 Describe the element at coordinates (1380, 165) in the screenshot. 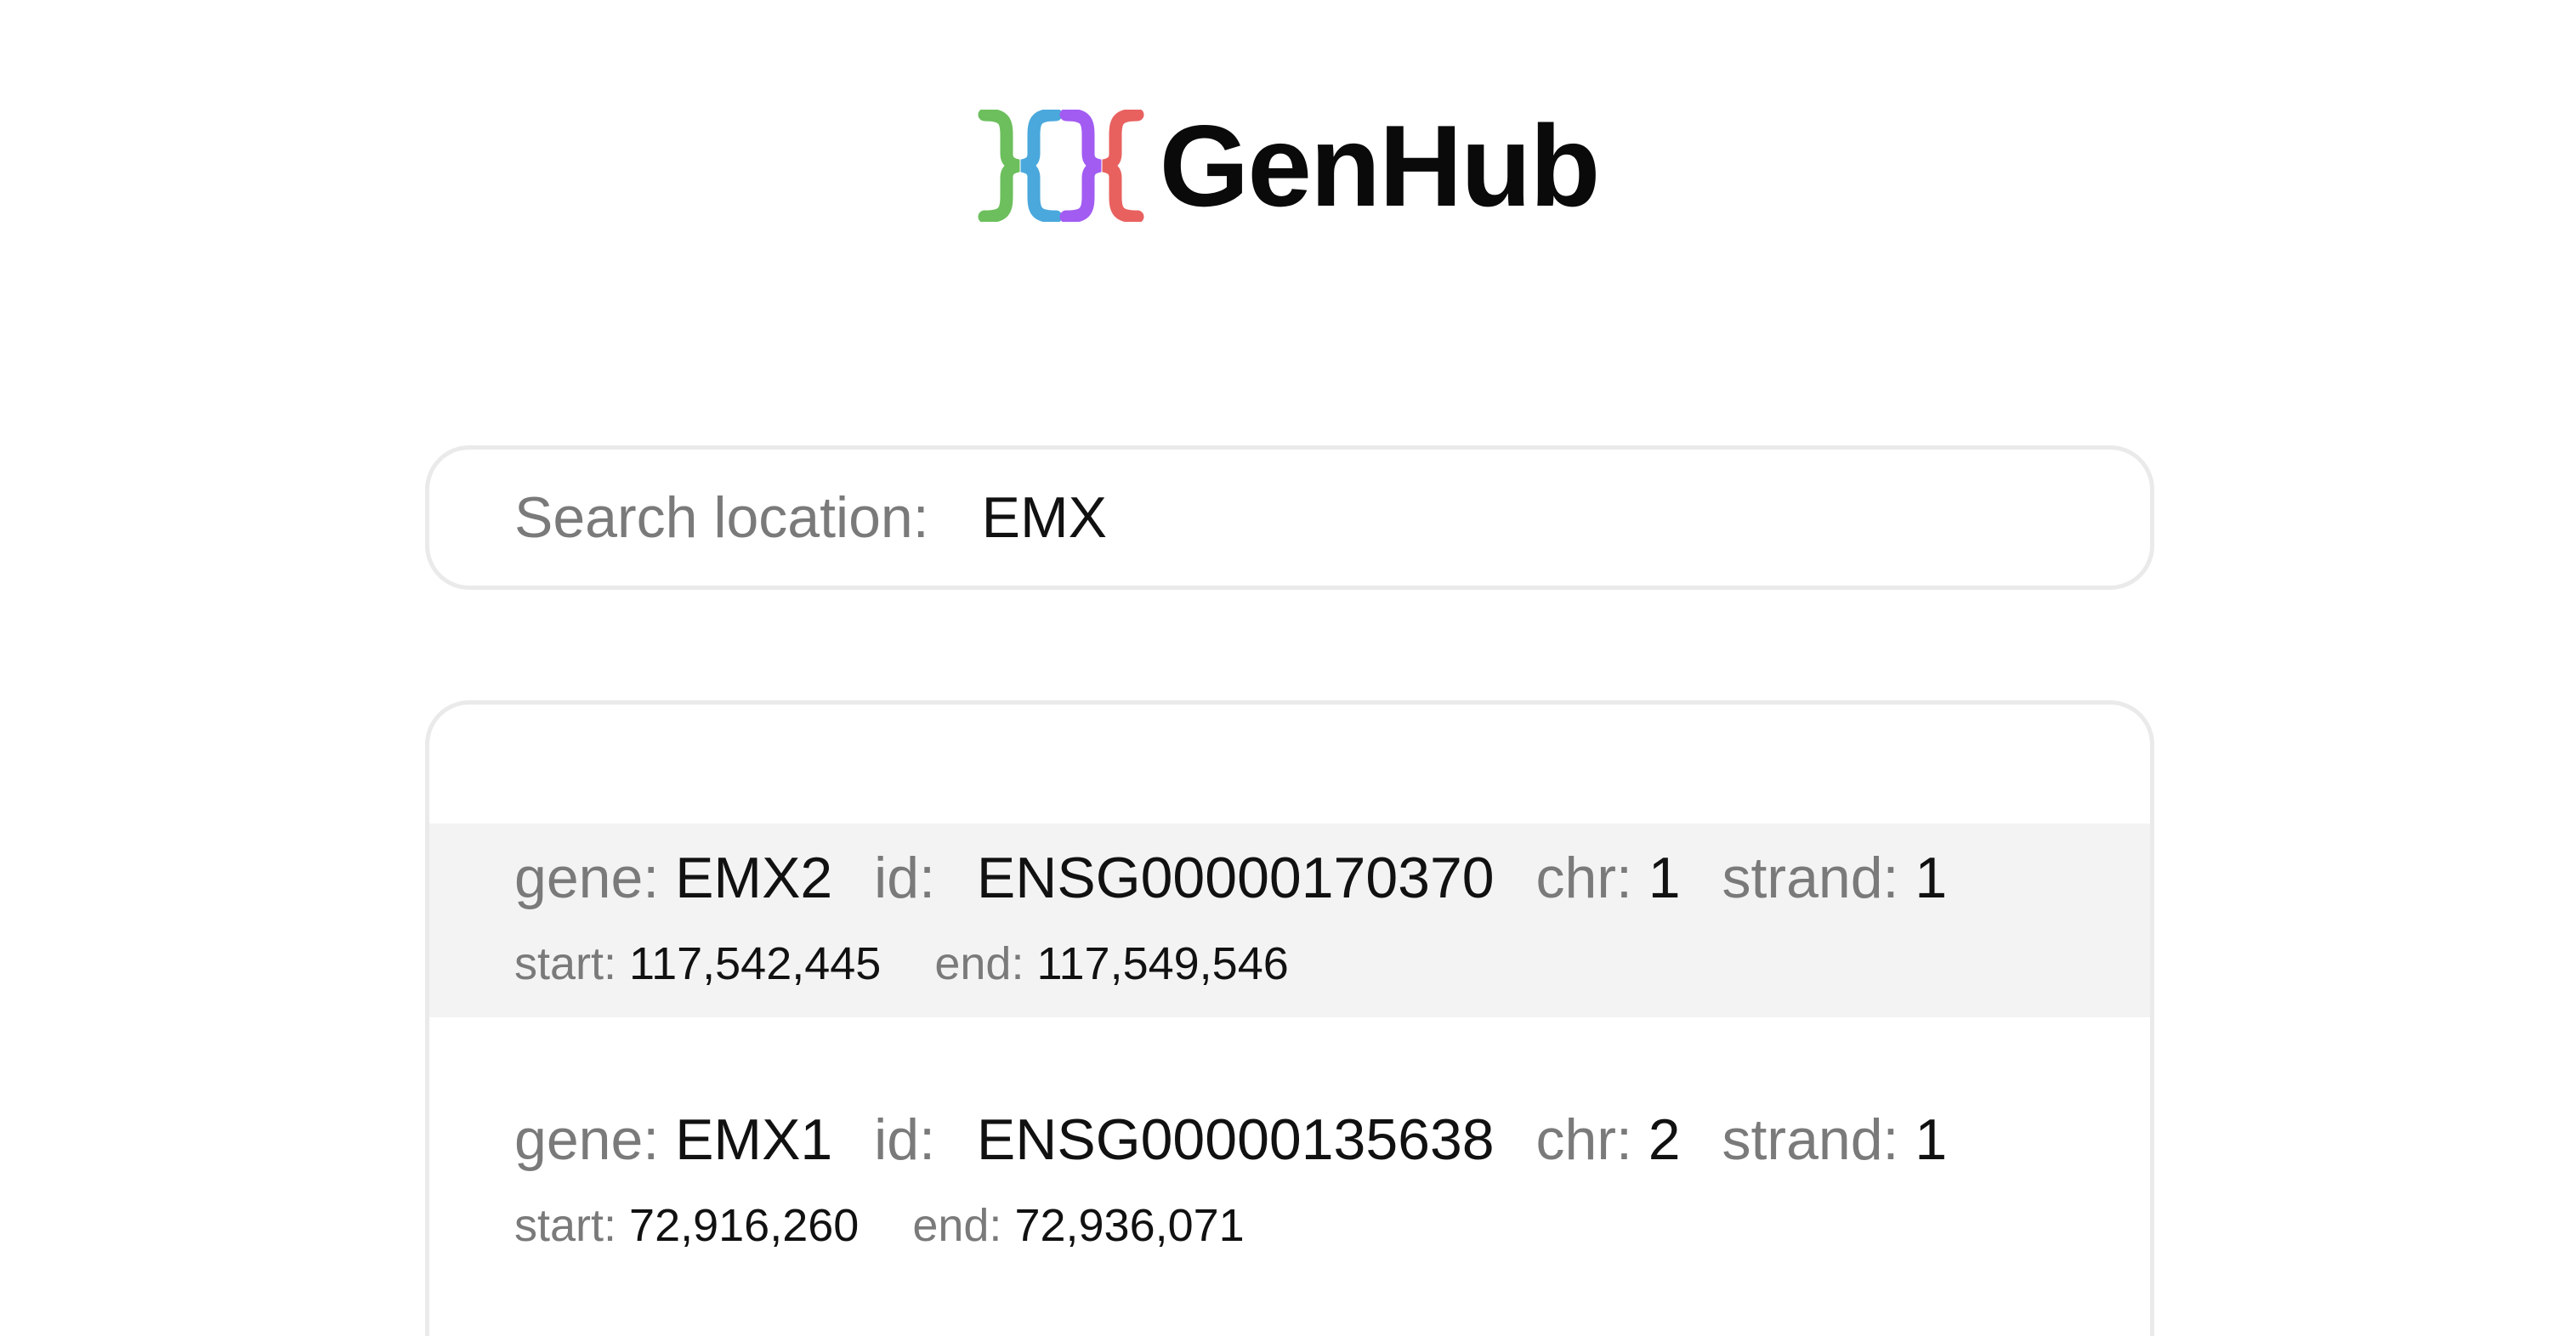

I see `app-title: GenHub` at that location.